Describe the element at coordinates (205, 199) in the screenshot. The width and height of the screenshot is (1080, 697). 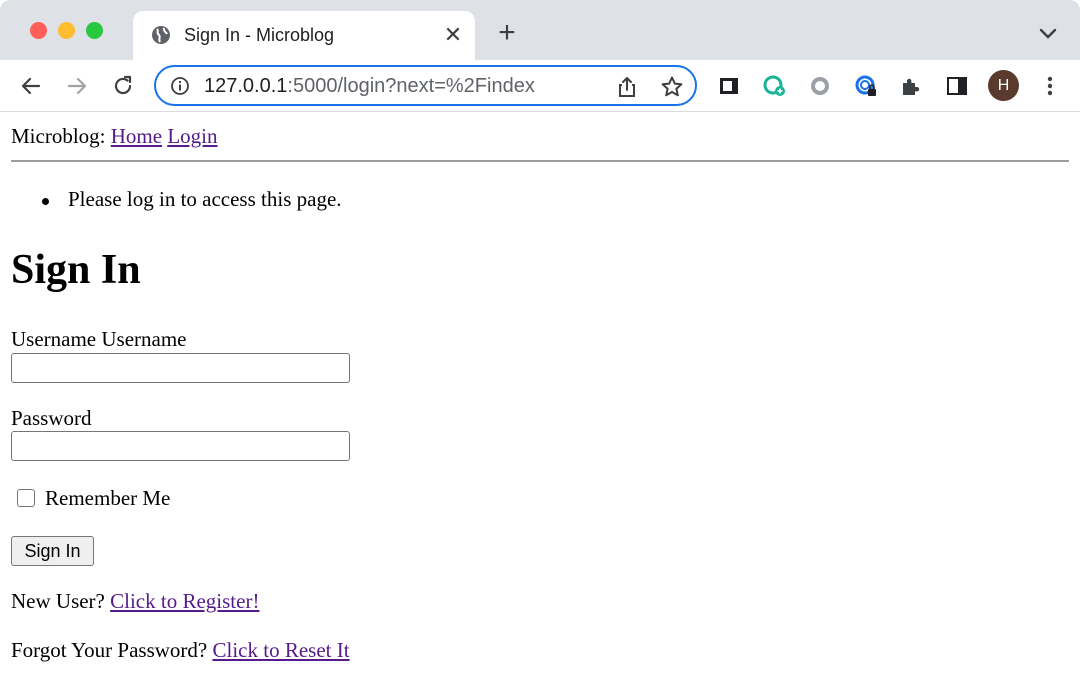
I see `flash-message-text: Please log in to access this page.` at that location.